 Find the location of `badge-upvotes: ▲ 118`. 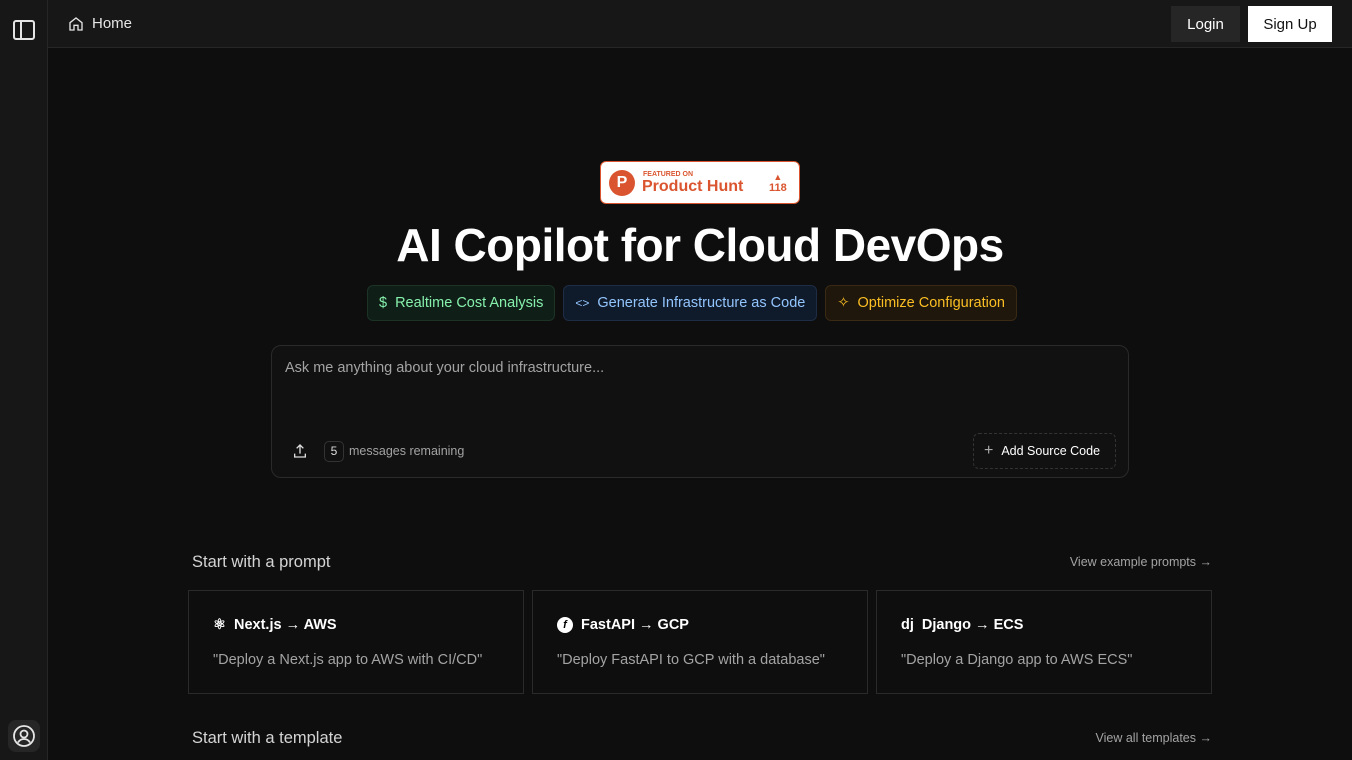

badge-upvotes: ▲ 118 is located at coordinates (778, 183).